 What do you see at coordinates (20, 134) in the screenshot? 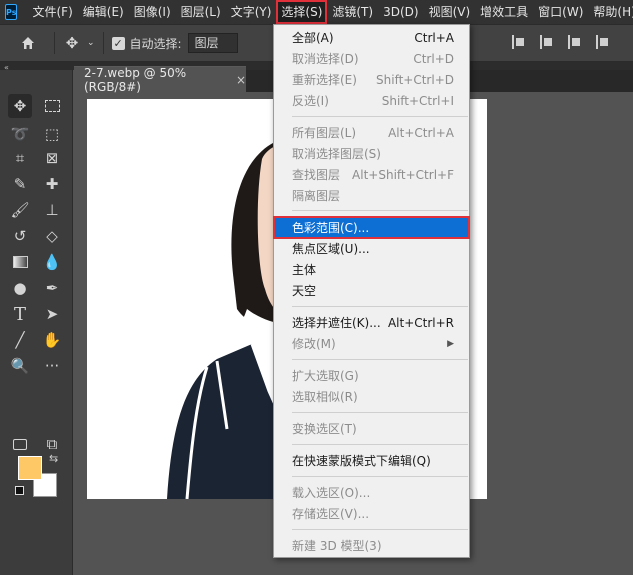
I see `lasso-tool-icon: ➰` at bounding box center [20, 134].